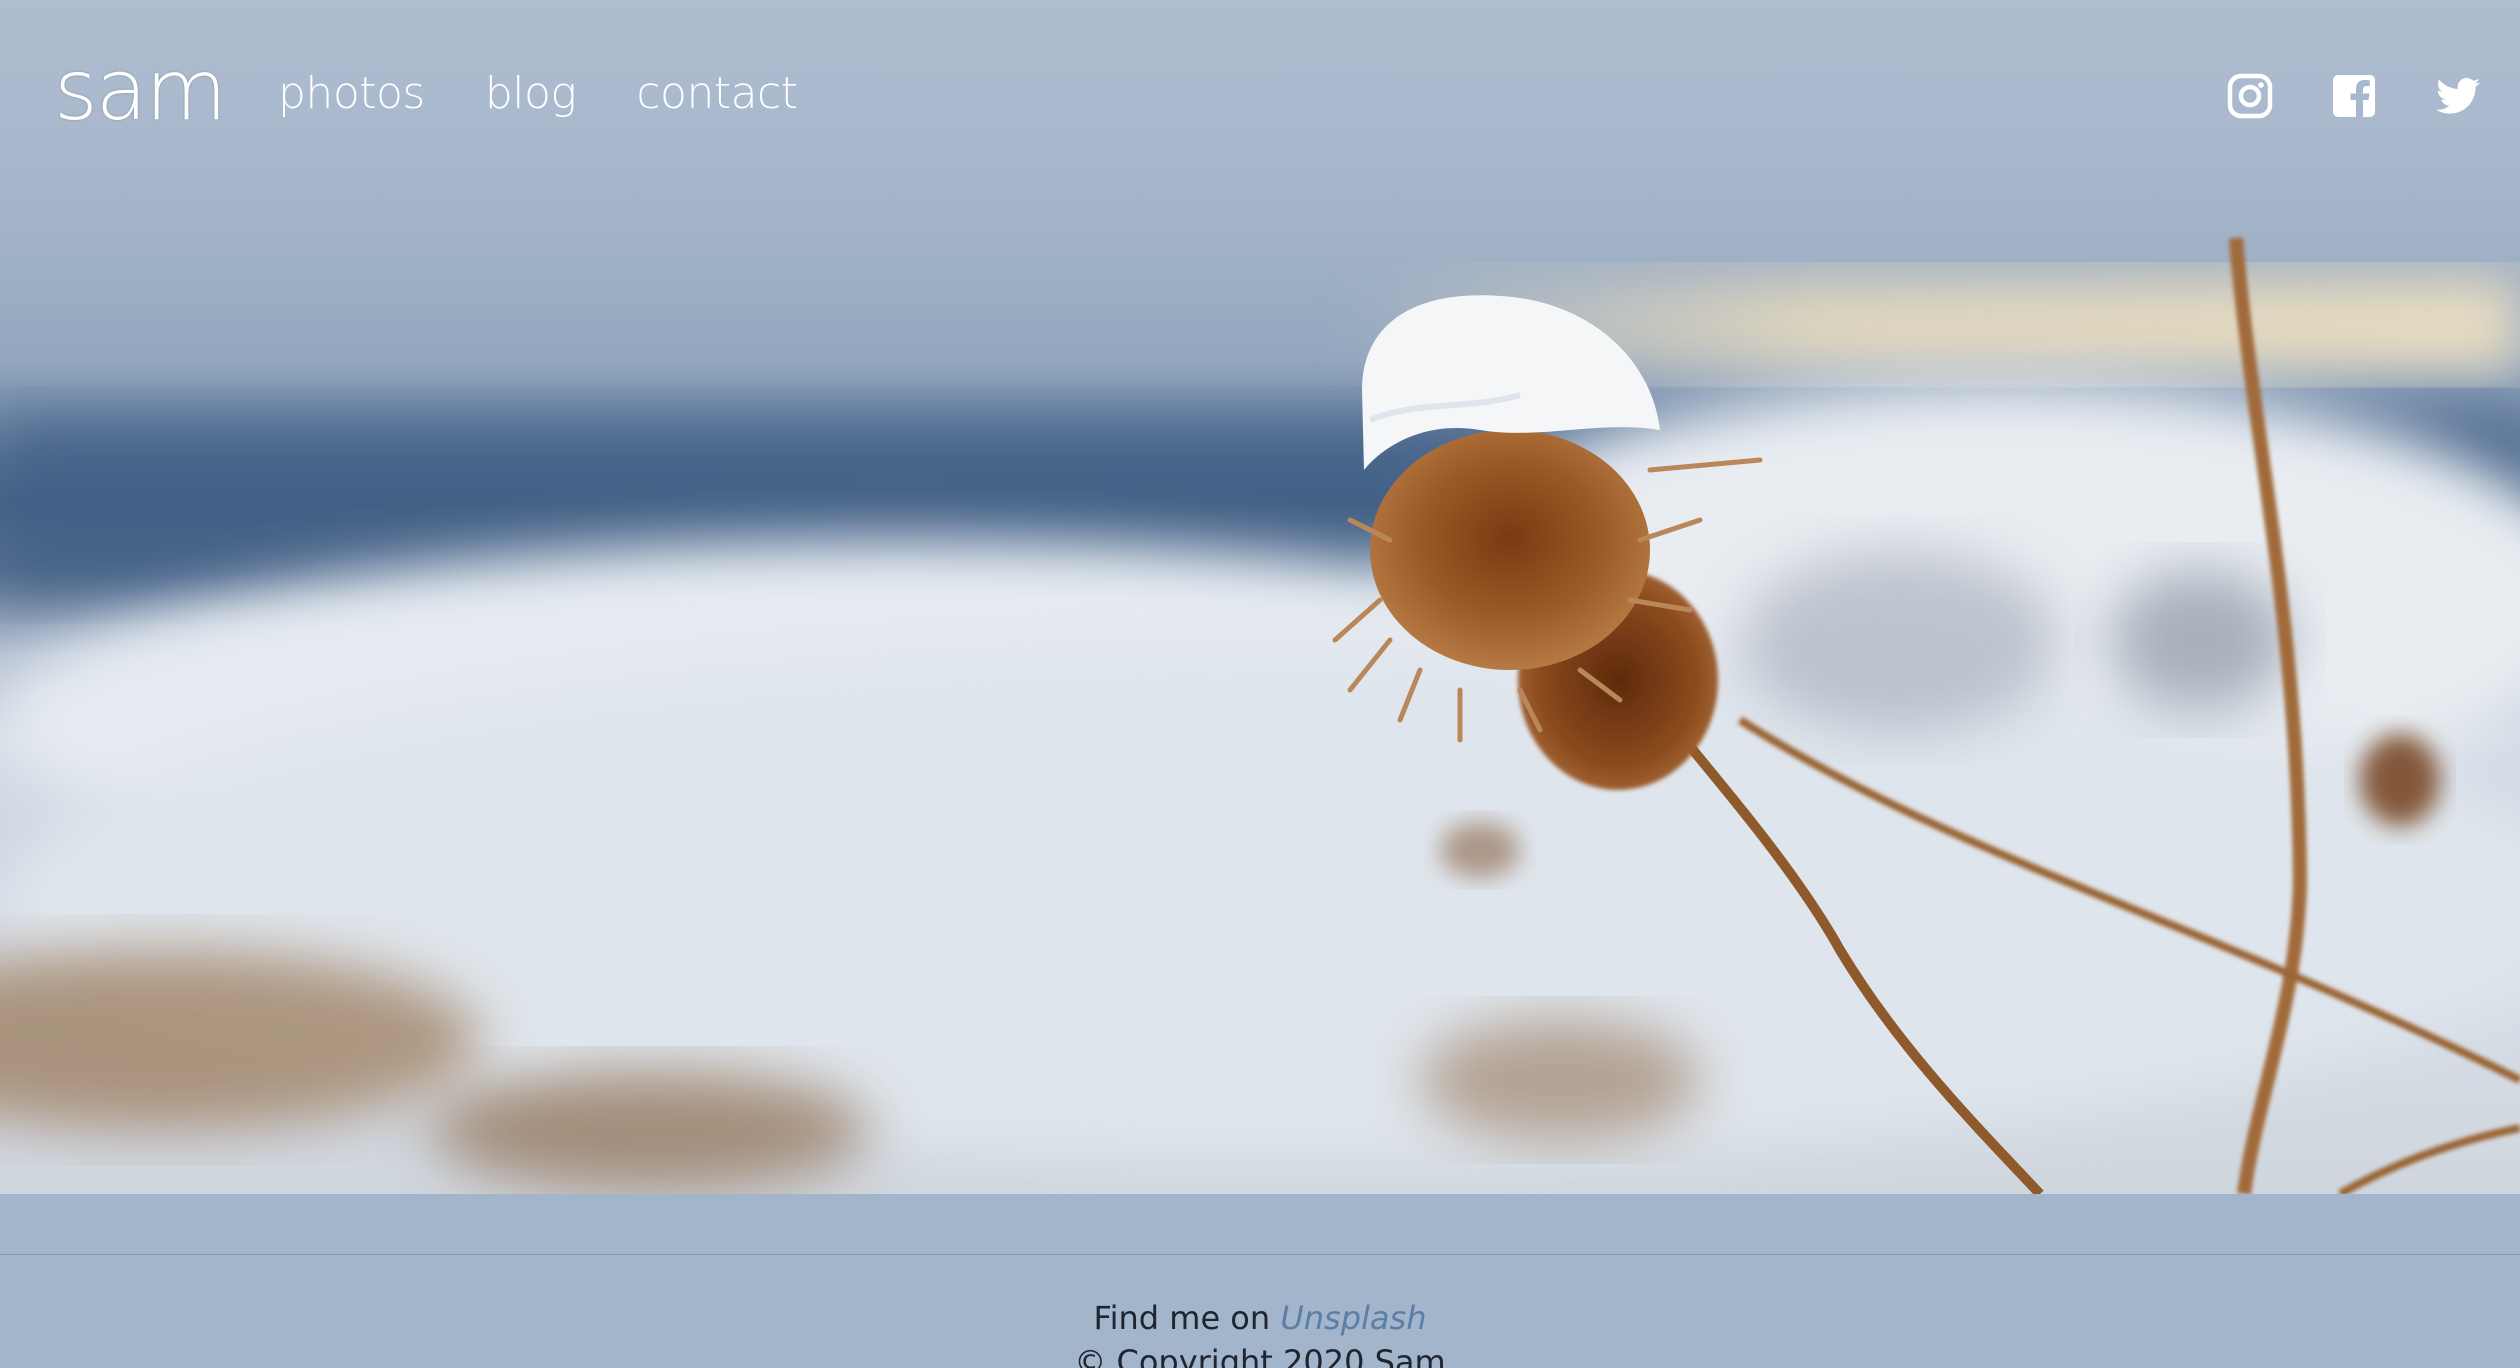  I want to click on copyright: © Copyright 2020 Sam, so click(1260, 1355).